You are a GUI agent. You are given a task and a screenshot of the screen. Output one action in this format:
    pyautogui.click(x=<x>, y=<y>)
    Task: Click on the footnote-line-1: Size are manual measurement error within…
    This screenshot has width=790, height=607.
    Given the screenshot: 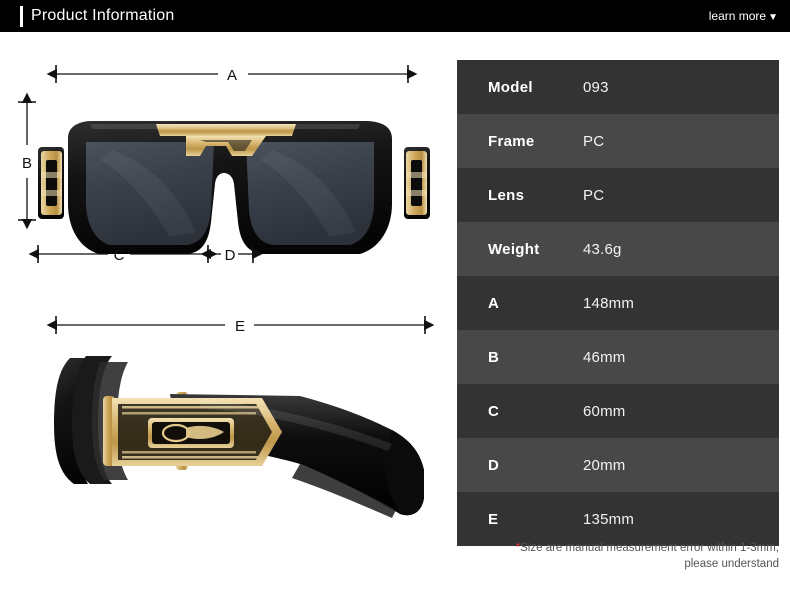 What is the action you would take?
    pyautogui.click(x=649, y=548)
    